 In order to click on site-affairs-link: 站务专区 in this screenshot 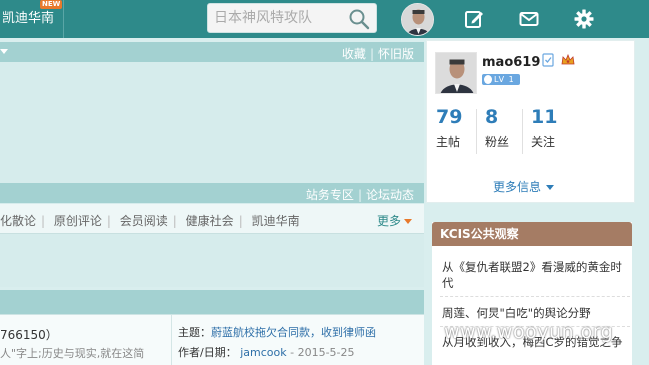, I will do `click(330, 195)`.